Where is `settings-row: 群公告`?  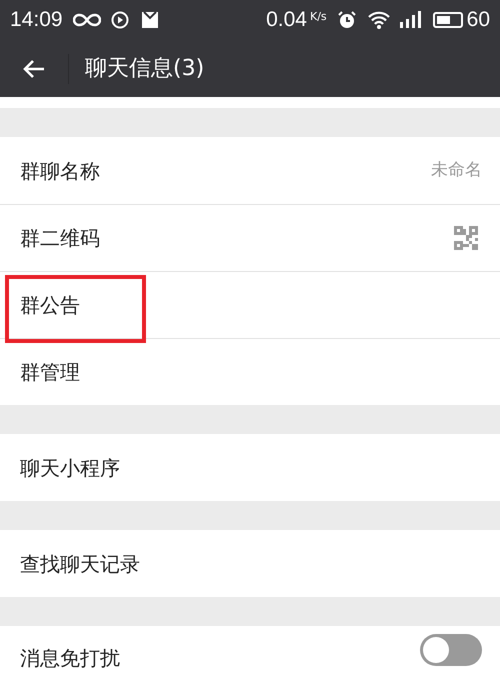 settings-row: 群公告 is located at coordinates (250, 304).